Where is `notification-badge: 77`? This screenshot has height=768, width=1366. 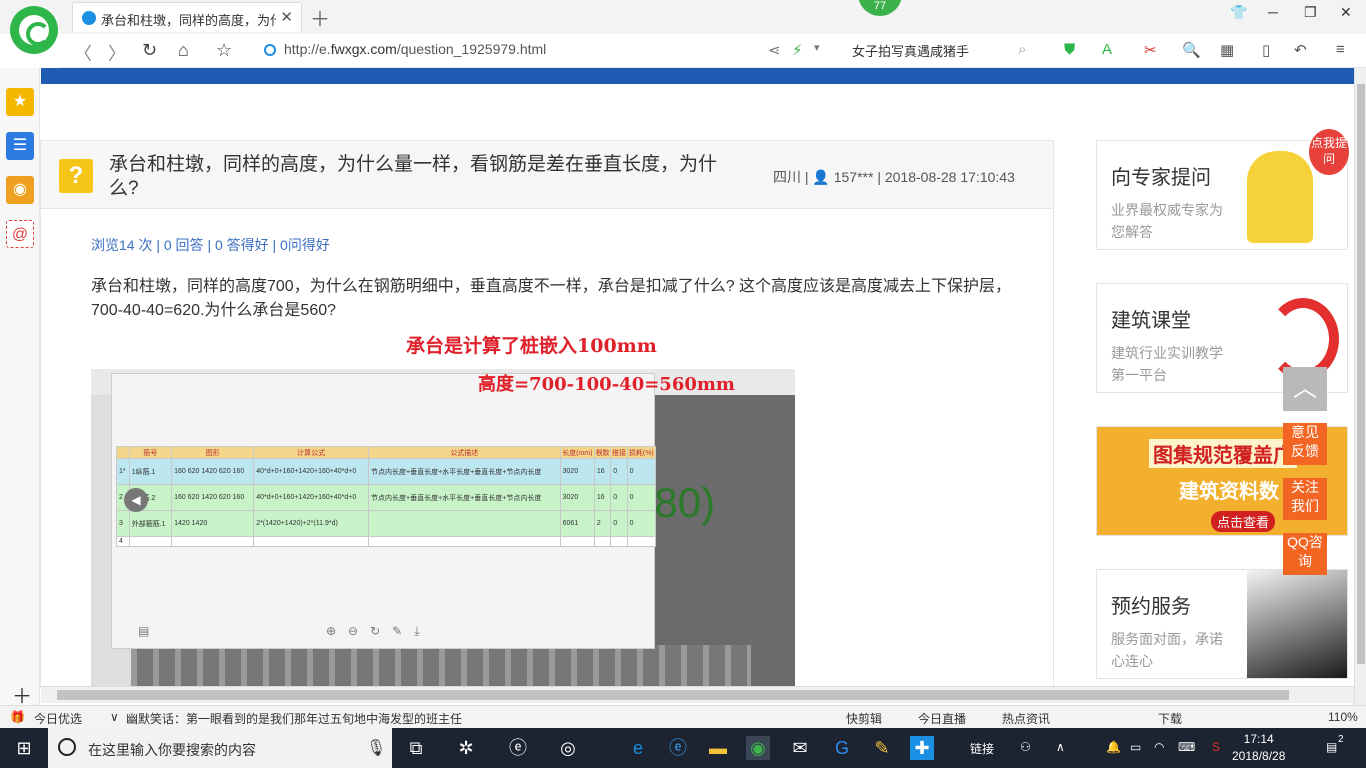
notification-badge: 77 is located at coordinates (880, 8).